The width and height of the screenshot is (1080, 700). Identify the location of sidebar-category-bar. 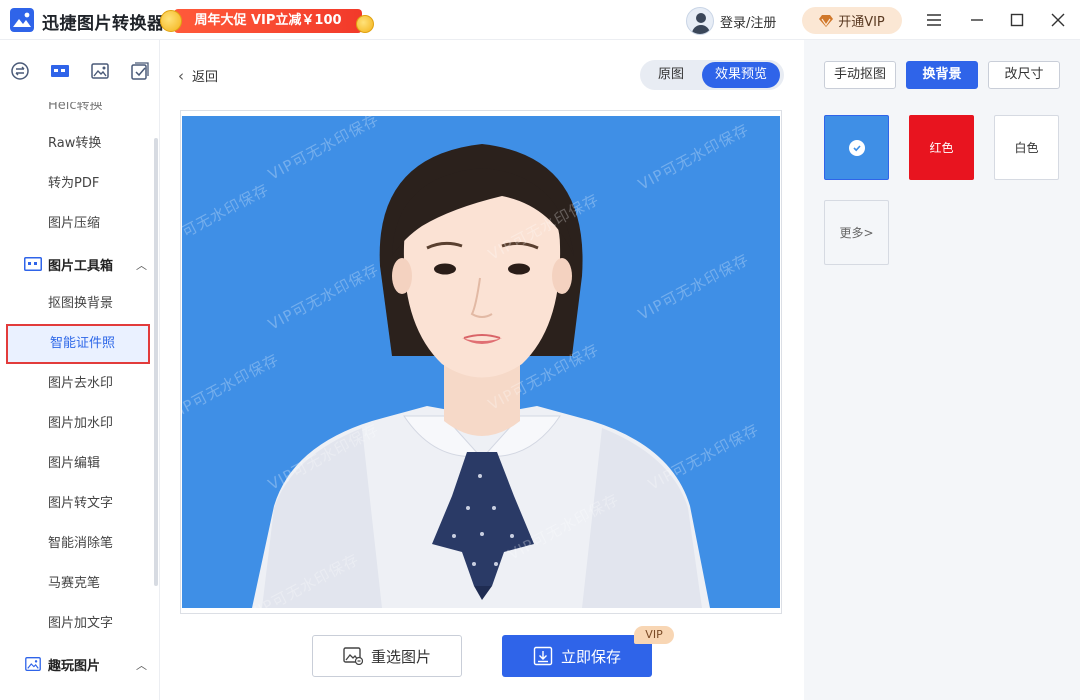
(79, 71).